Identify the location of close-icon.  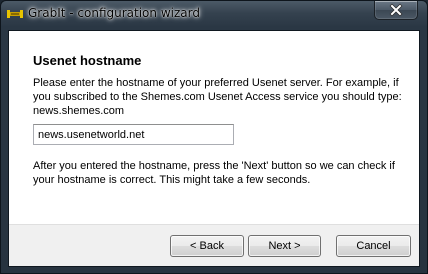
(396, 10).